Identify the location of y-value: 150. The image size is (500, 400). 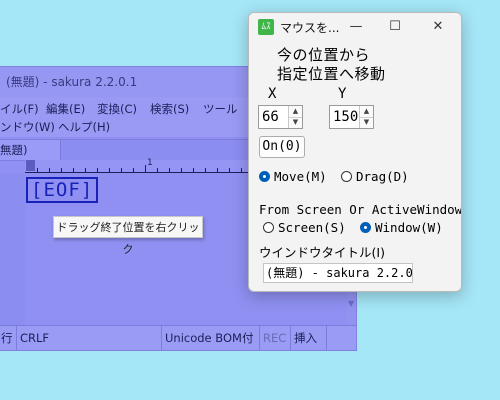
(345, 117).